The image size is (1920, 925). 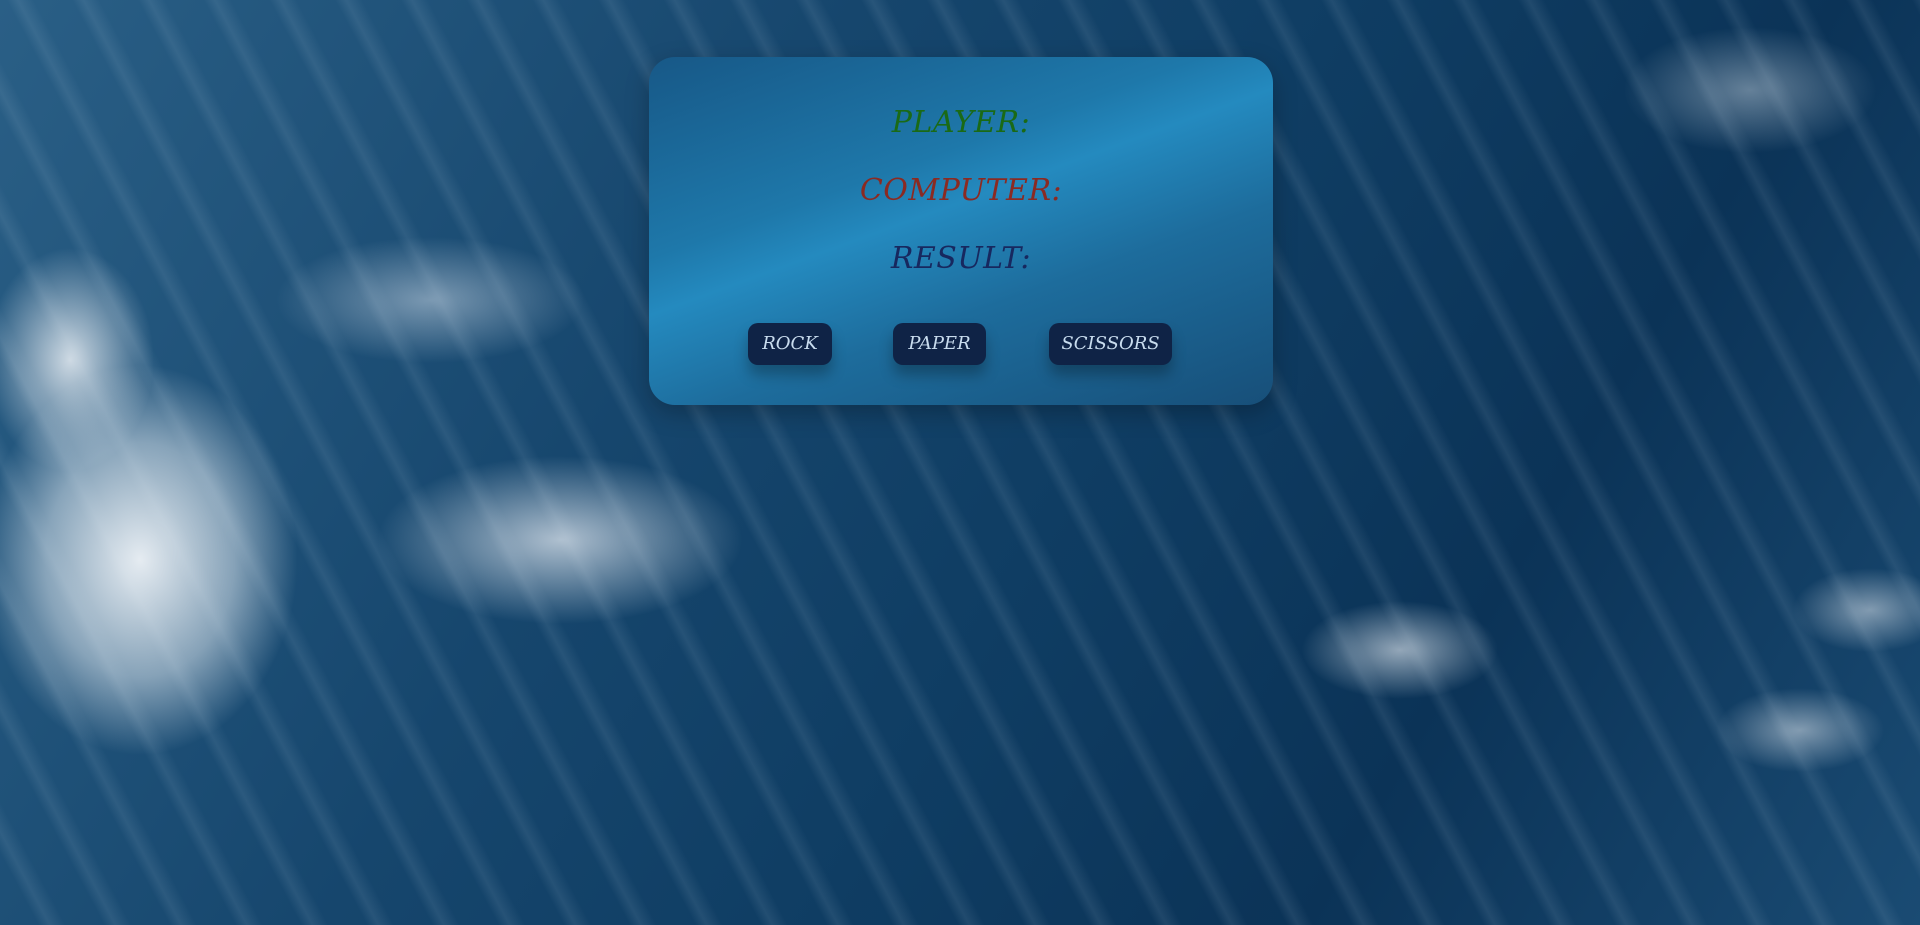 What do you see at coordinates (939, 344) in the screenshot?
I see `paper-button: PAPER` at bounding box center [939, 344].